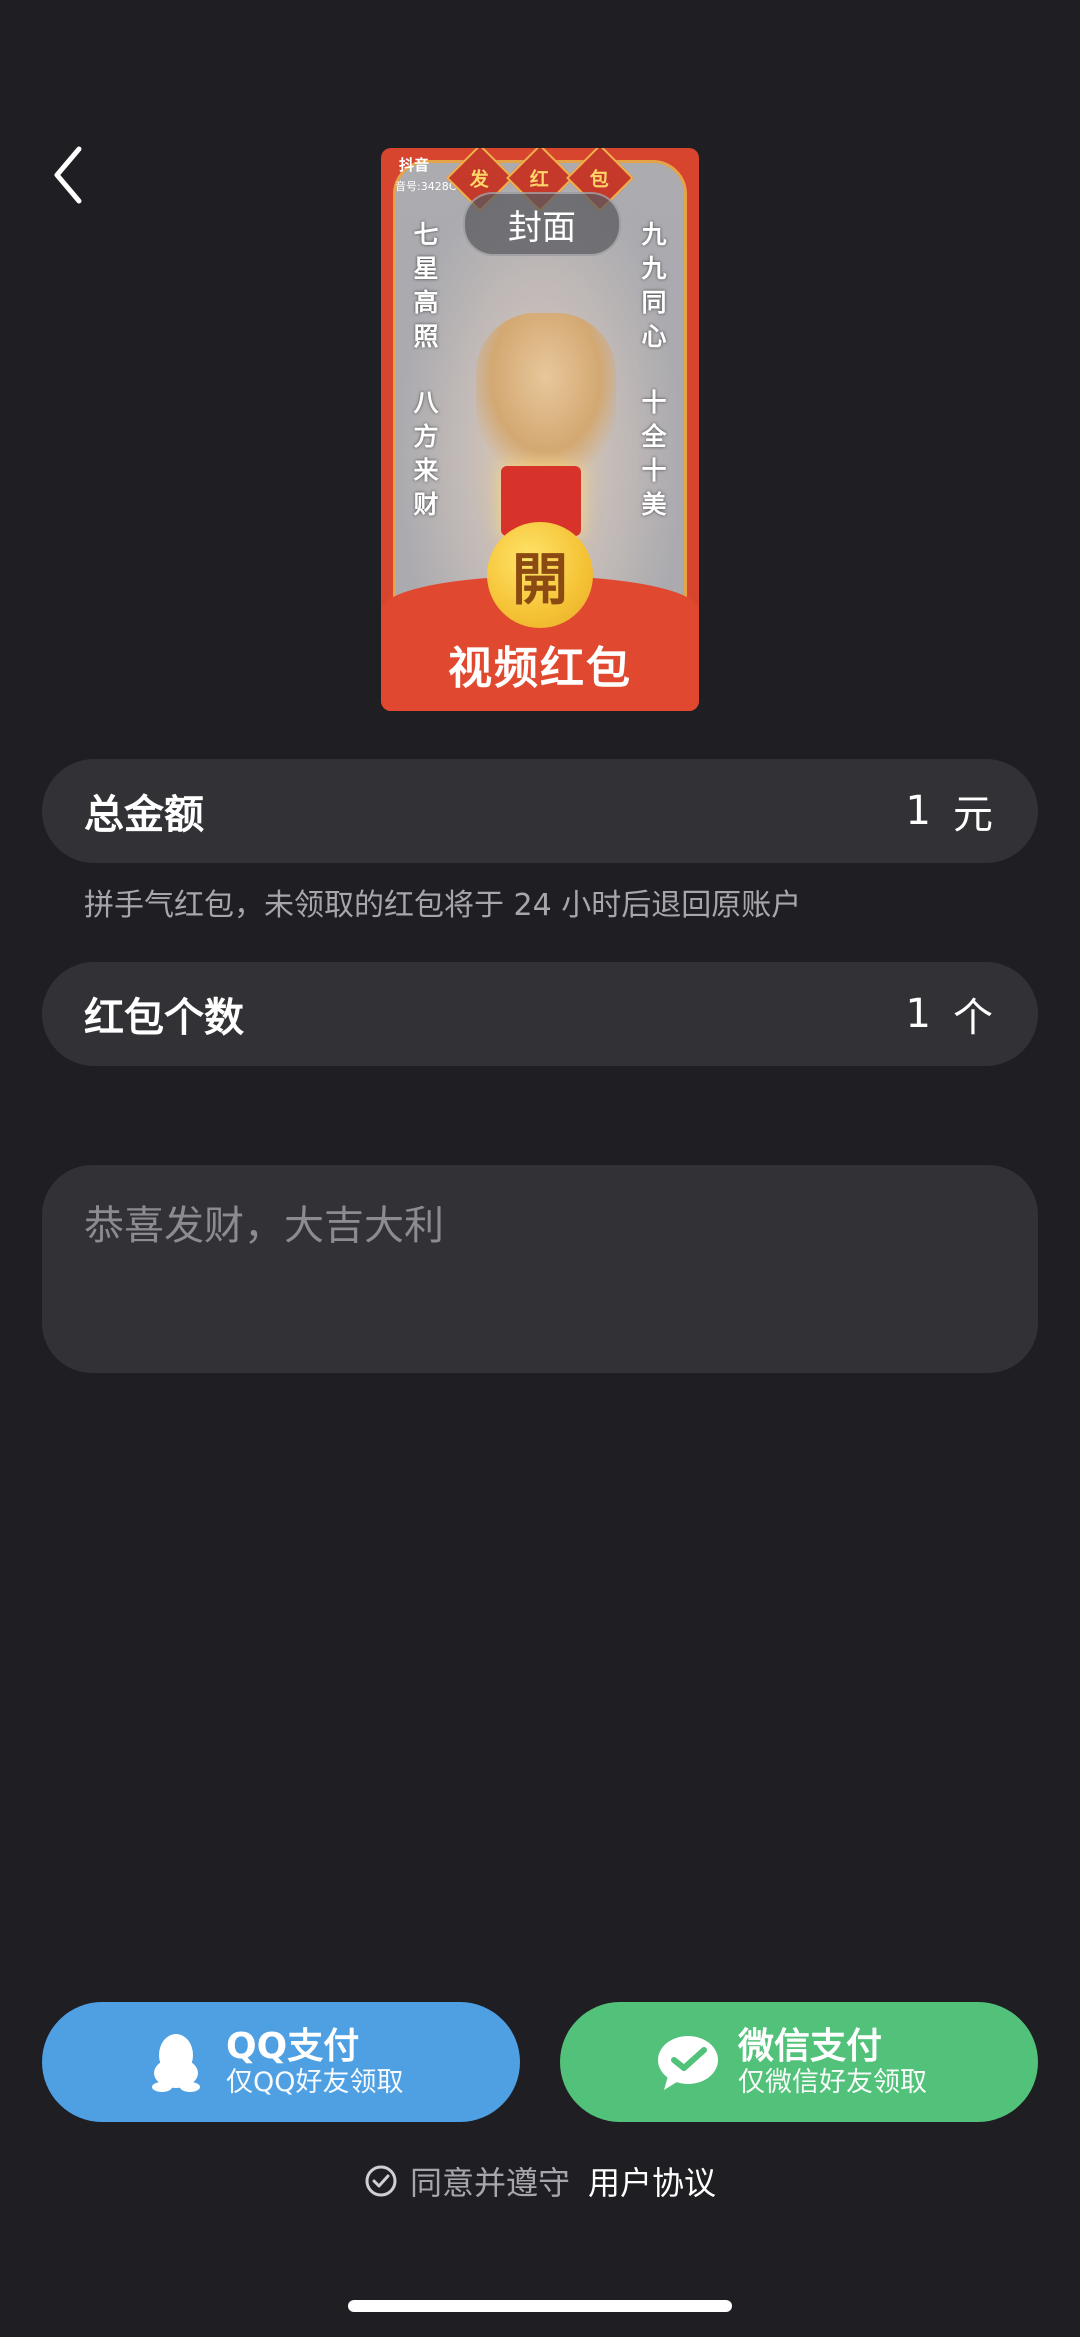  Describe the element at coordinates (480, 179) in the screenshot. I see `badge-char-1: 发` at that location.